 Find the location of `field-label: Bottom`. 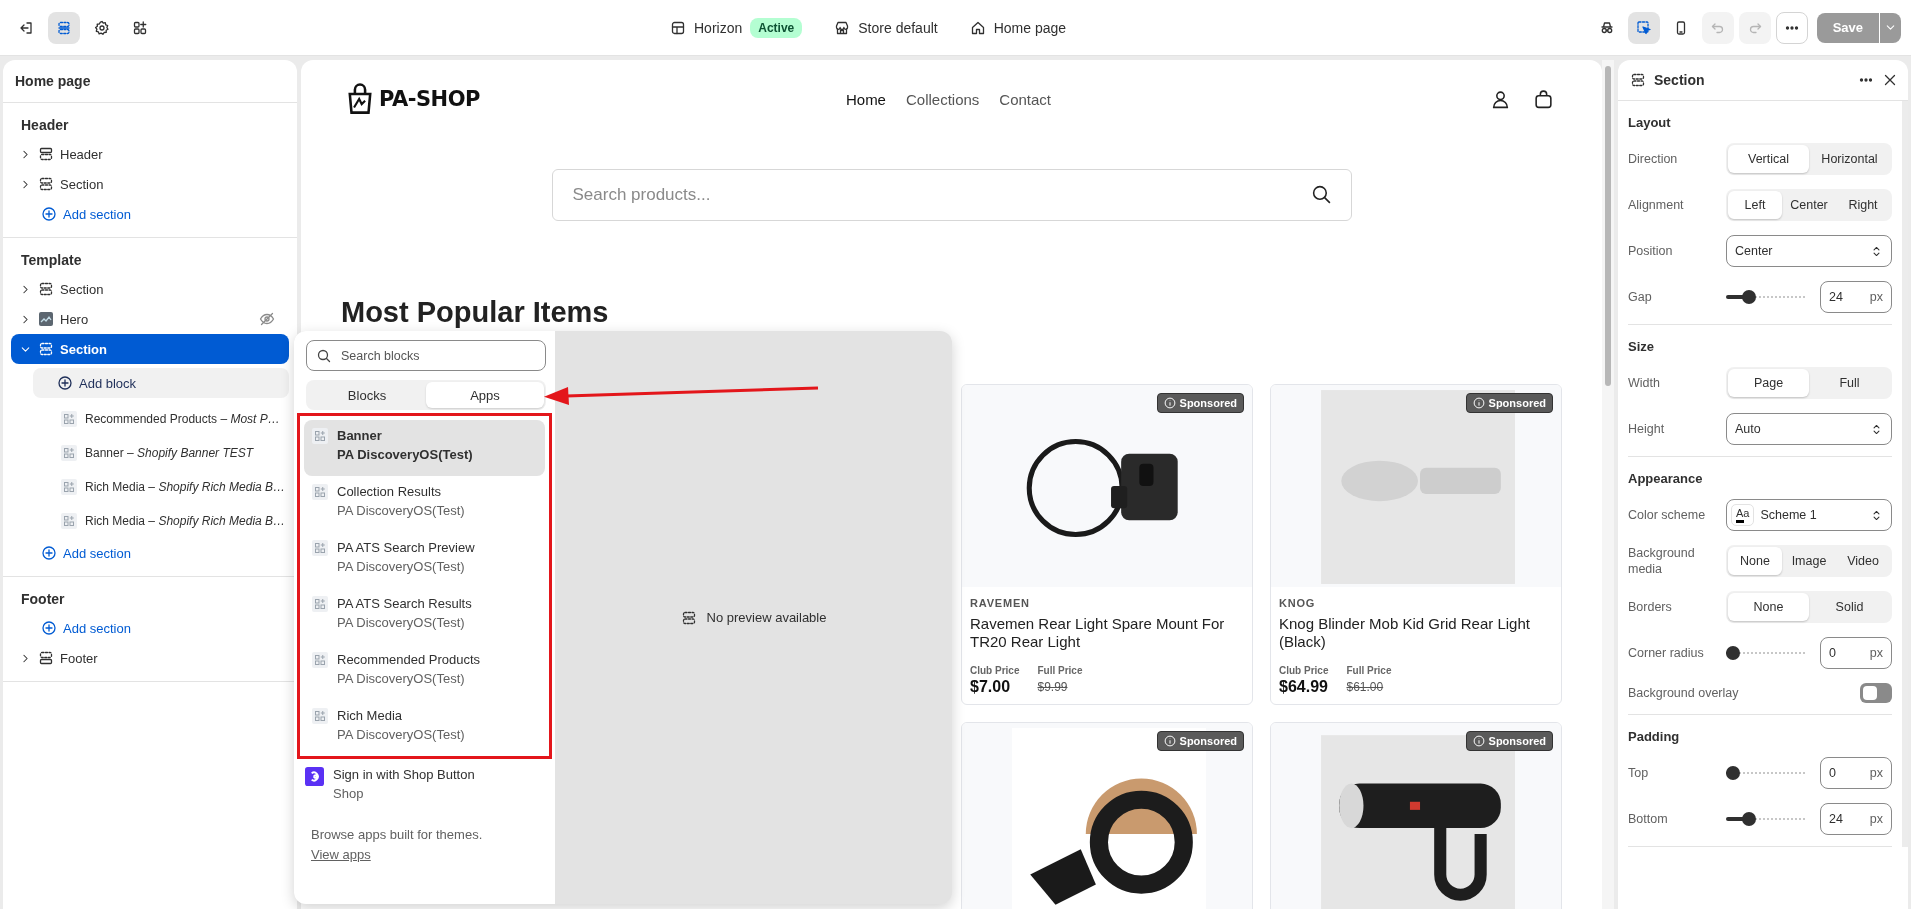

field-label: Bottom is located at coordinates (1648, 819).